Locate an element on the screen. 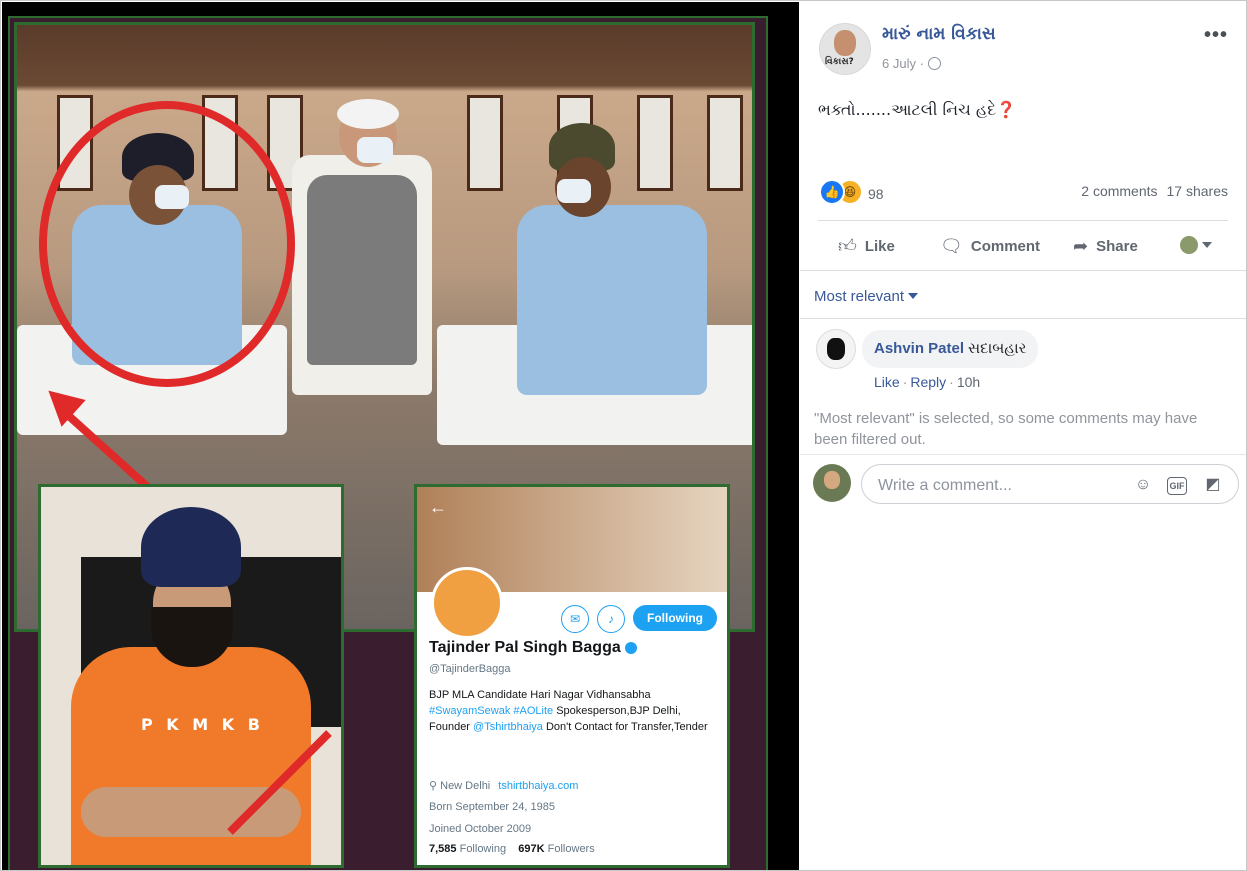 The width and height of the screenshot is (1247, 871). tshirt-print: P K M K B is located at coordinates (202, 724).